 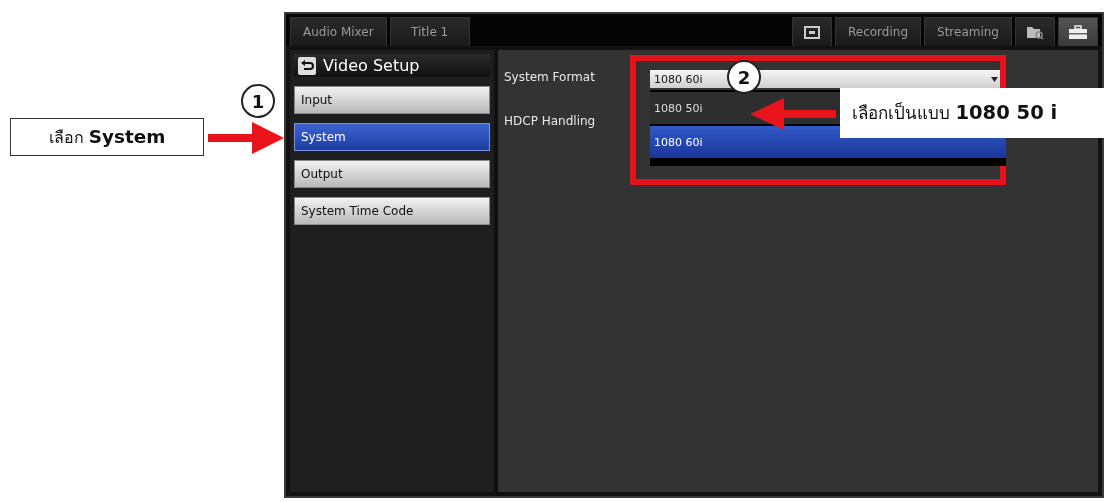 What do you see at coordinates (392, 174) in the screenshot?
I see `menu-item: Output` at bounding box center [392, 174].